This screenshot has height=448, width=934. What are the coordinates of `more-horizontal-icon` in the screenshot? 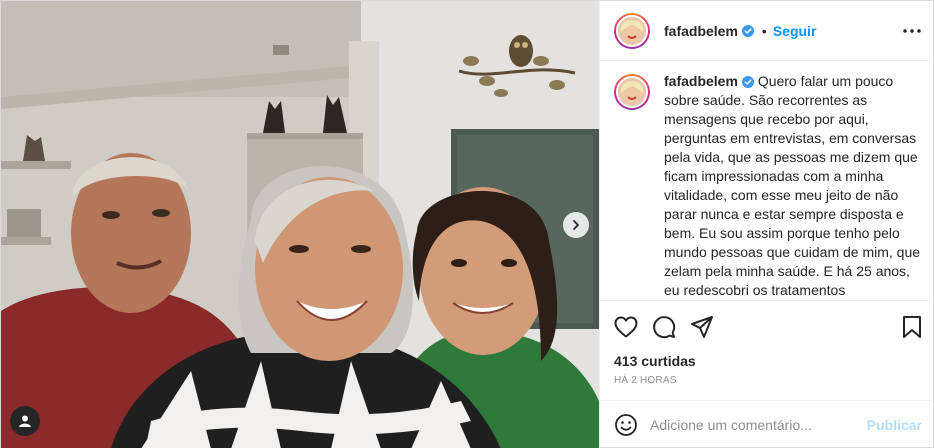 It's located at (912, 30).